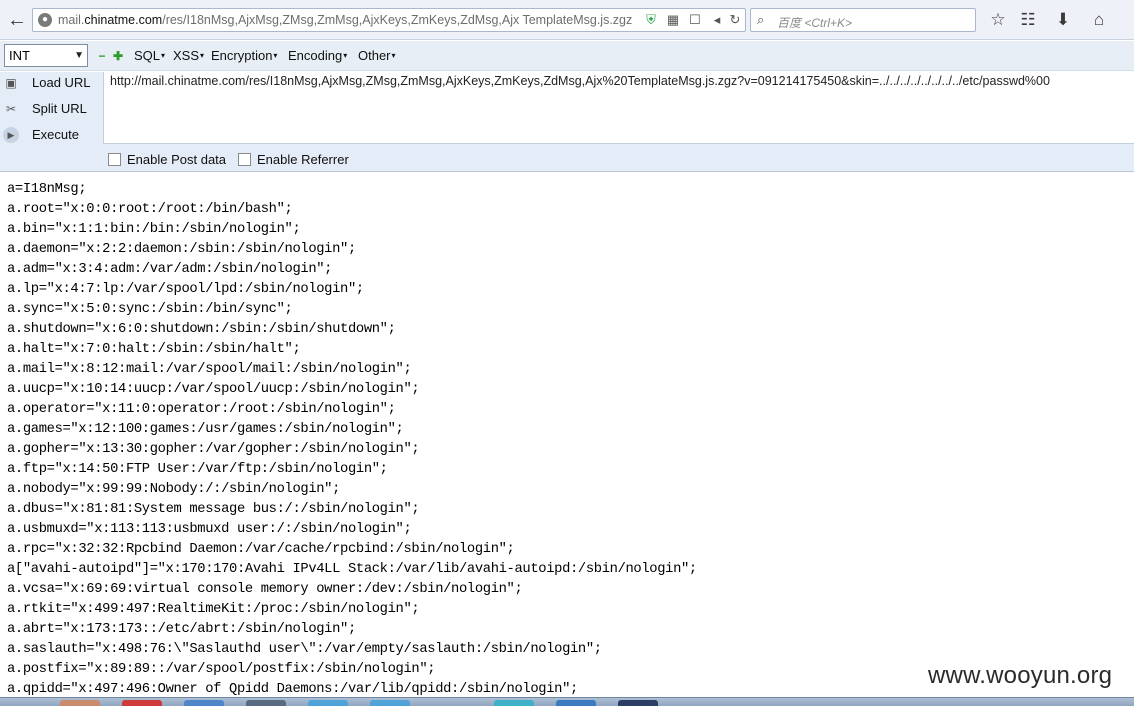 Image resolution: width=1134 pixels, height=706 pixels. I want to click on url-host-prefix: mail., so click(71, 20).